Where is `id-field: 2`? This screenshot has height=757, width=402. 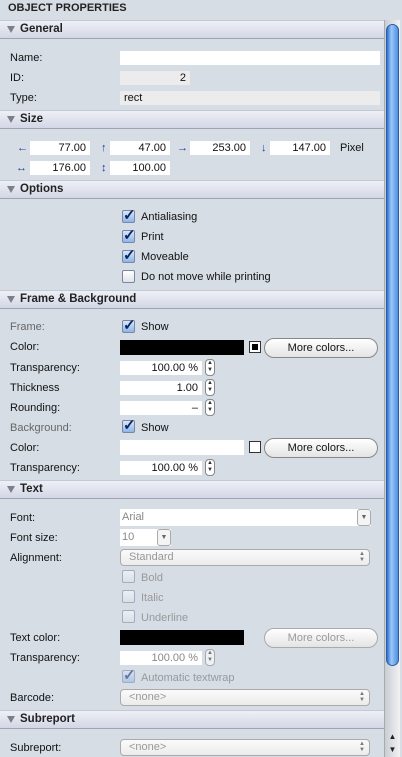
id-field: 2 is located at coordinates (155, 78).